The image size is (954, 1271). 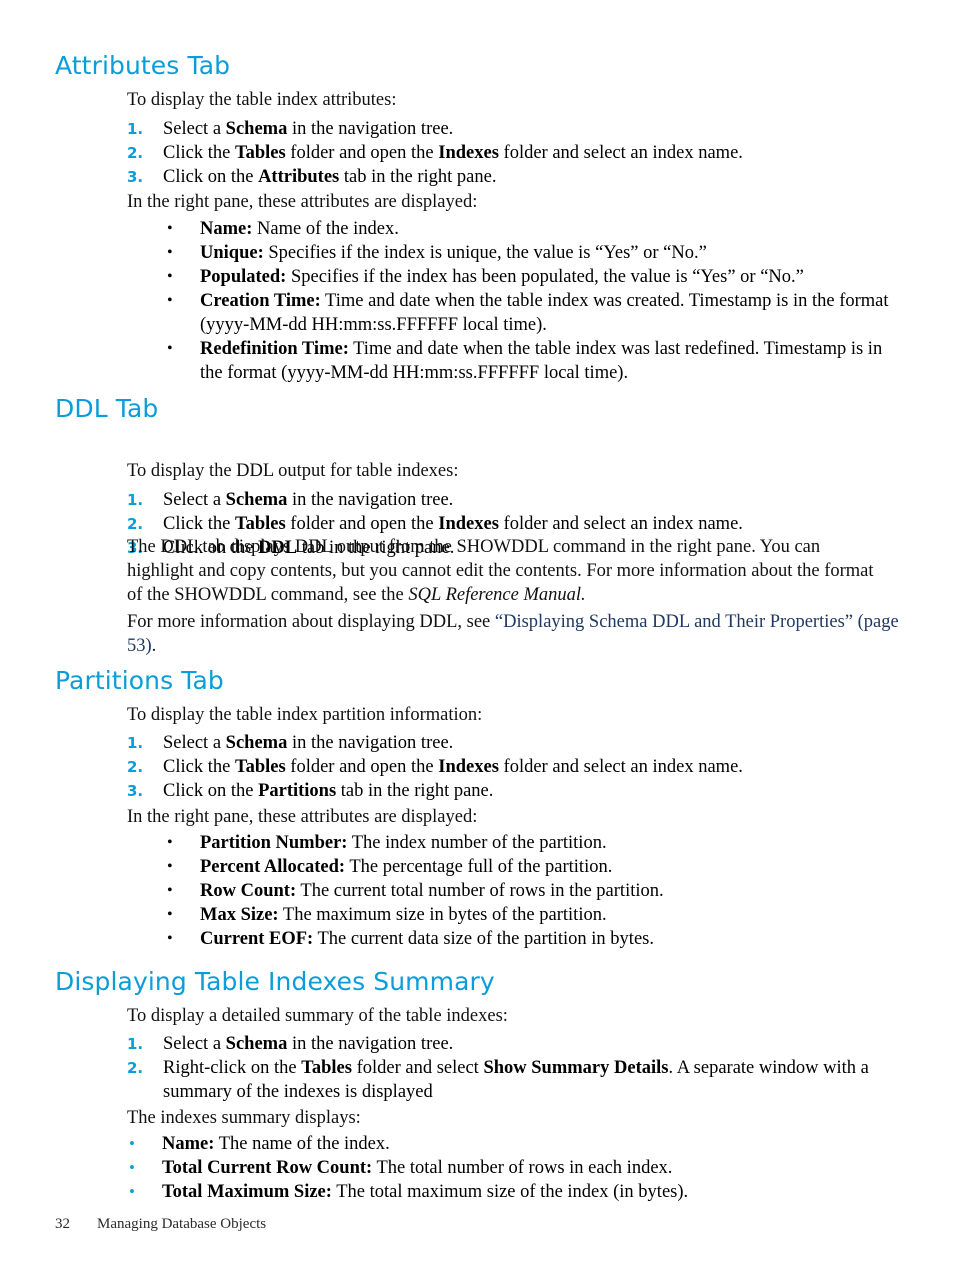 I want to click on intro-attributes-tab: To display the table index attributes:, so click(x=262, y=100).